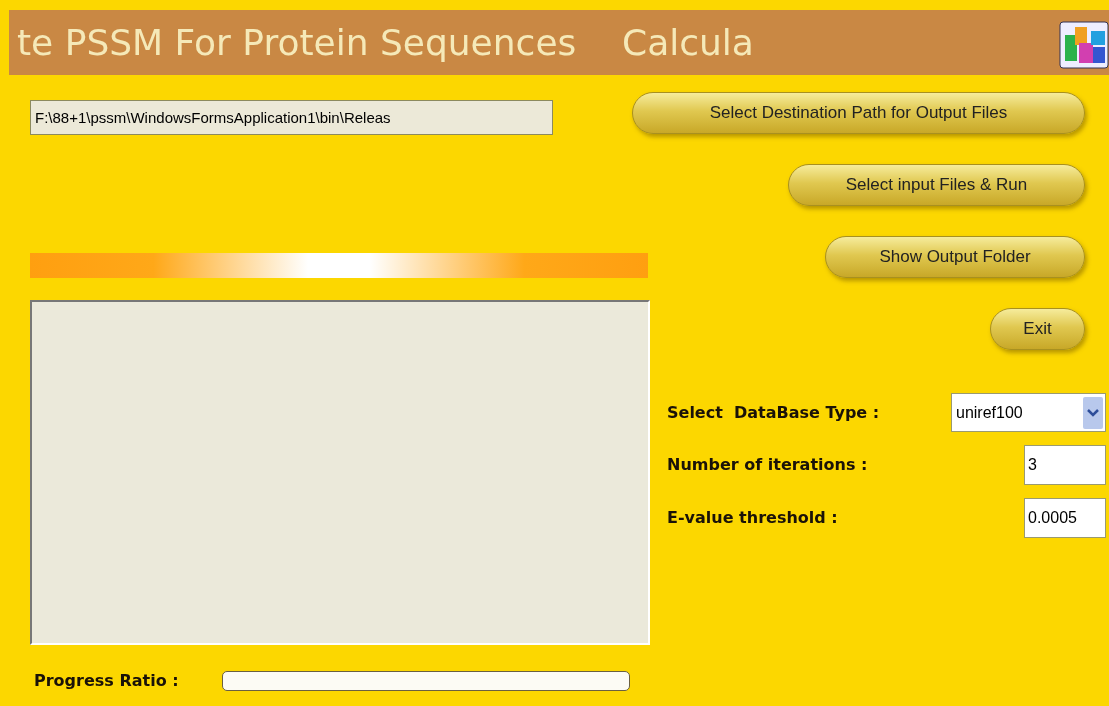 The height and width of the screenshot is (706, 1109). I want to click on exit-button: Exit, so click(1037, 329).